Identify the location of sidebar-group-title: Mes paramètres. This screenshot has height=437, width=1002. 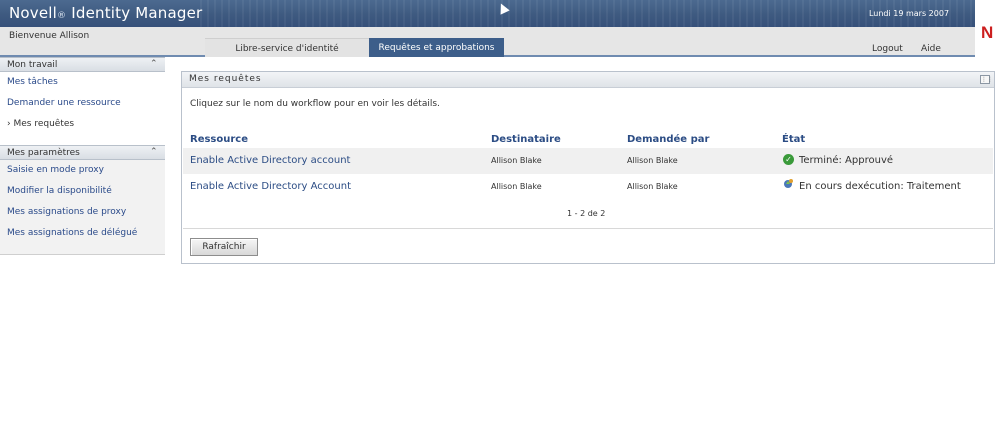
(43, 153).